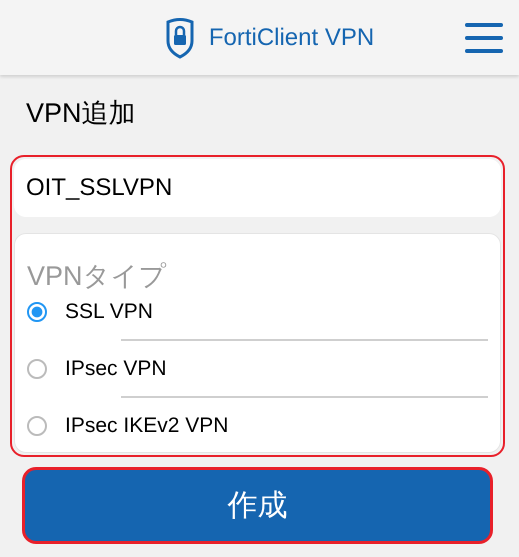  I want to click on shield-lock-icon, so click(179, 37).